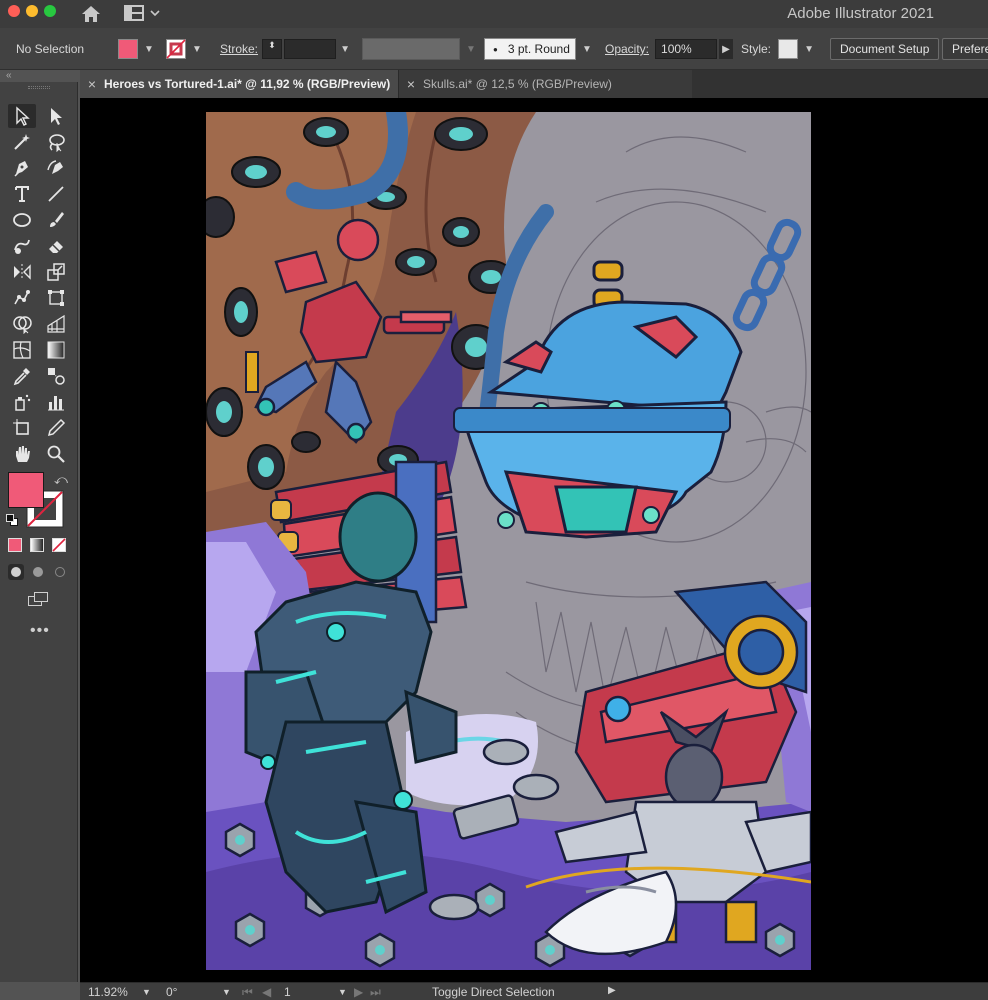  What do you see at coordinates (375, 992) in the screenshot?
I see `last-artboard-icon: ⏭` at bounding box center [375, 992].